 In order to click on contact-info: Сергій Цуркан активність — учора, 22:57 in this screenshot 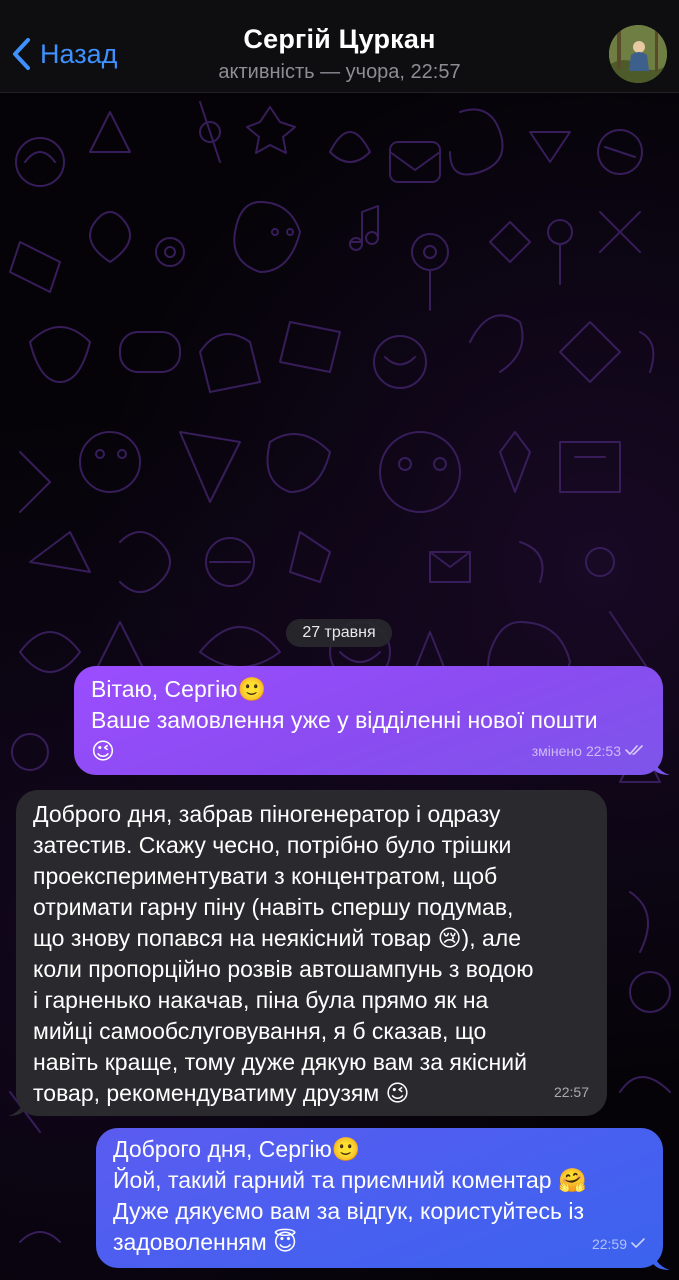, I will do `click(339, 54)`.